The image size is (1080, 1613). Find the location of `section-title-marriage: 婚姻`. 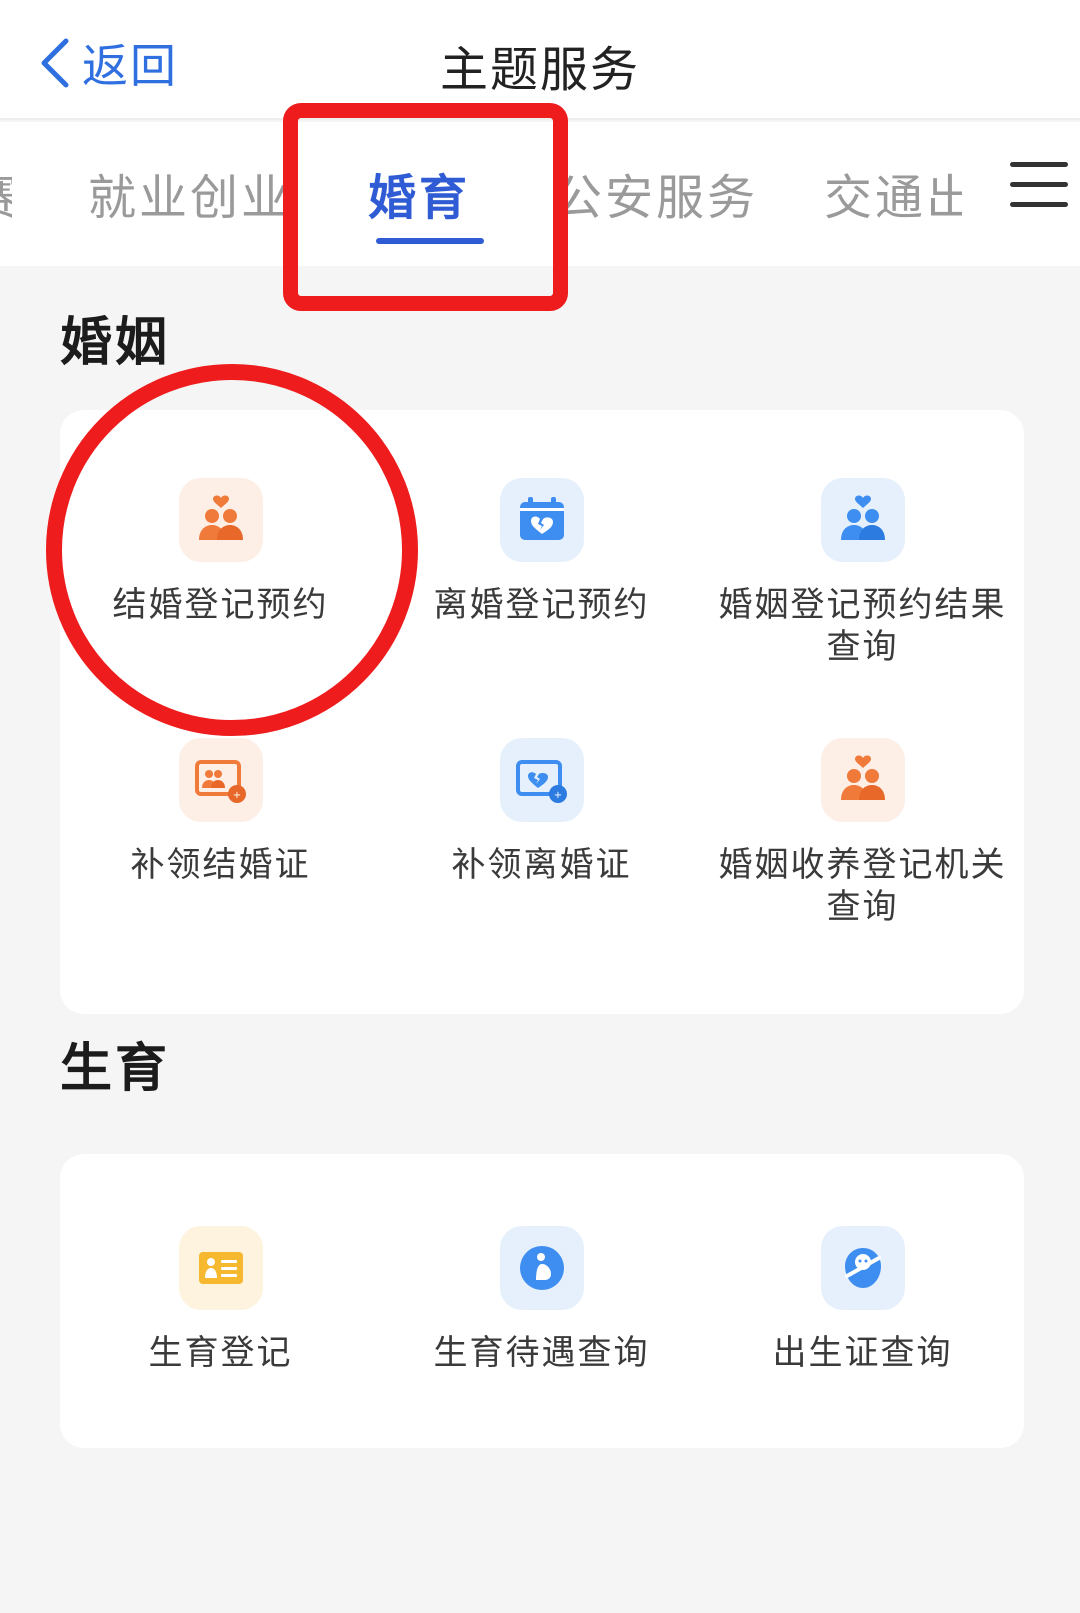

section-title-marriage: 婚姻 is located at coordinates (115, 343).